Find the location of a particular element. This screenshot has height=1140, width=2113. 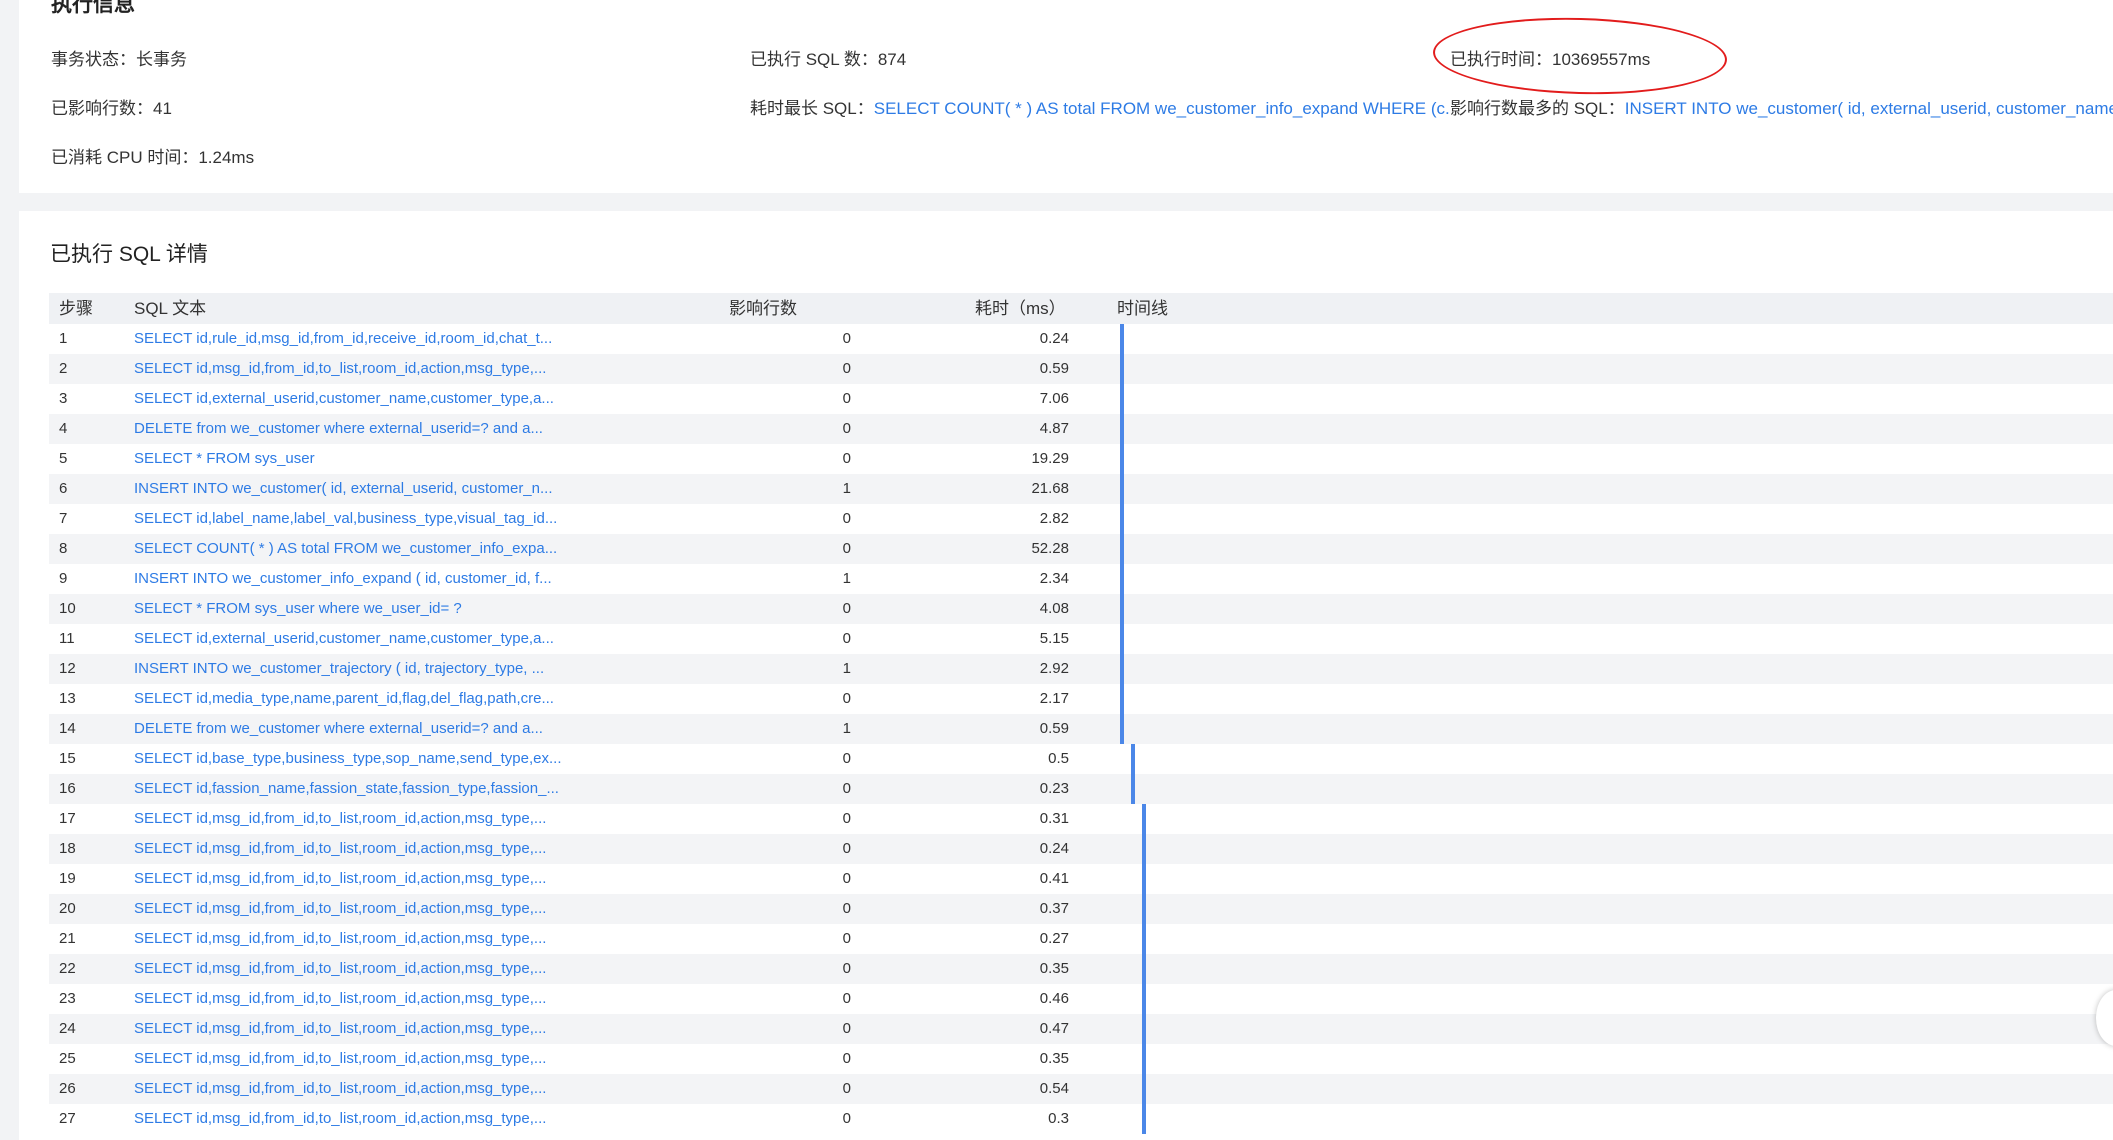

cpu-time-label: 已消耗 CPU 时间： is located at coordinates (125, 157).